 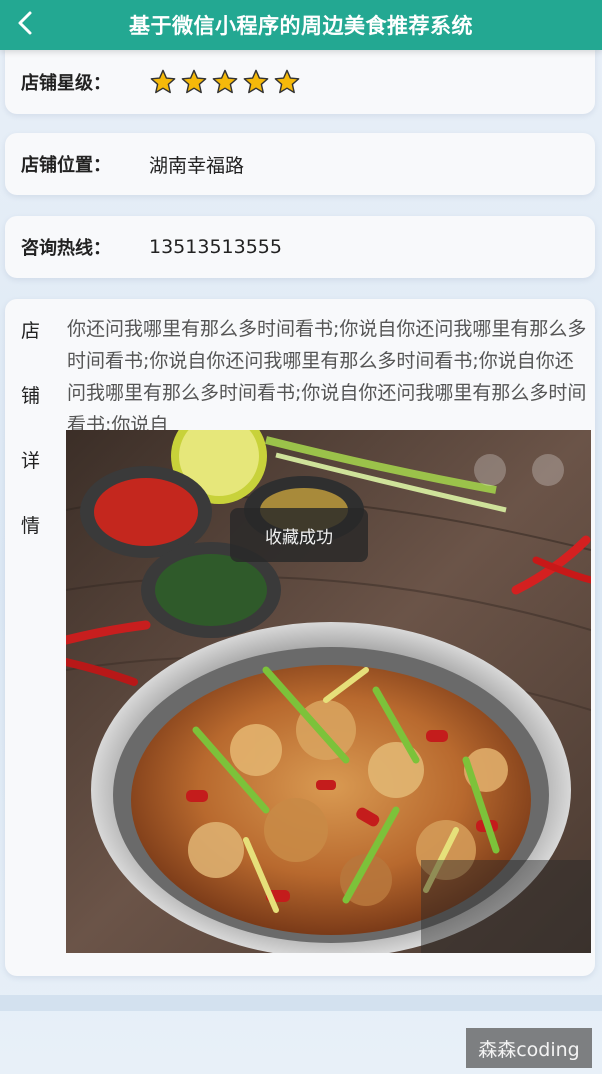 I want to click on details-label-char: 铺, so click(x=31, y=396).